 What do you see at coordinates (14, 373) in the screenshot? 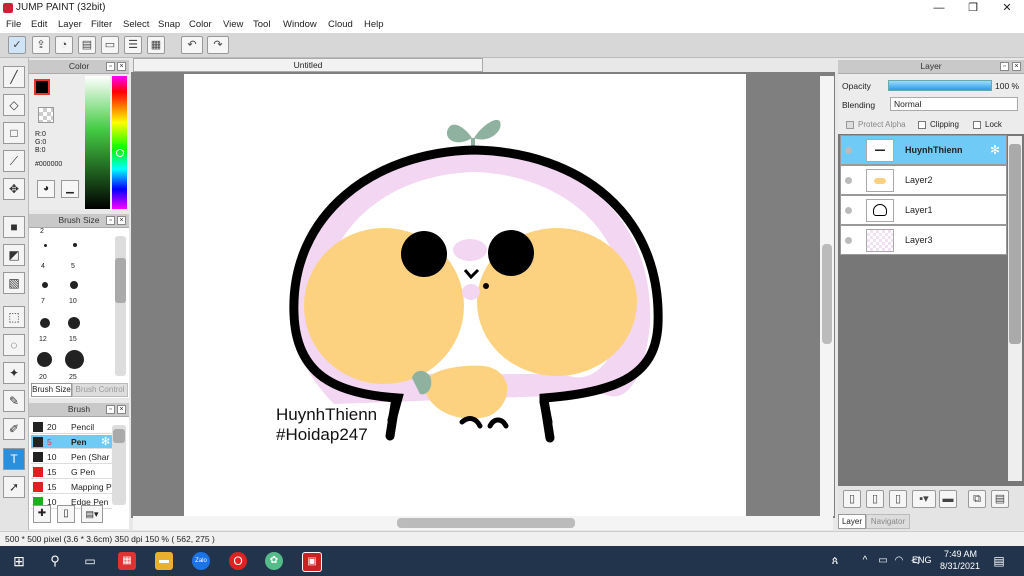
I see `magic-wand-tool-icon: ✦` at bounding box center [14, 373].